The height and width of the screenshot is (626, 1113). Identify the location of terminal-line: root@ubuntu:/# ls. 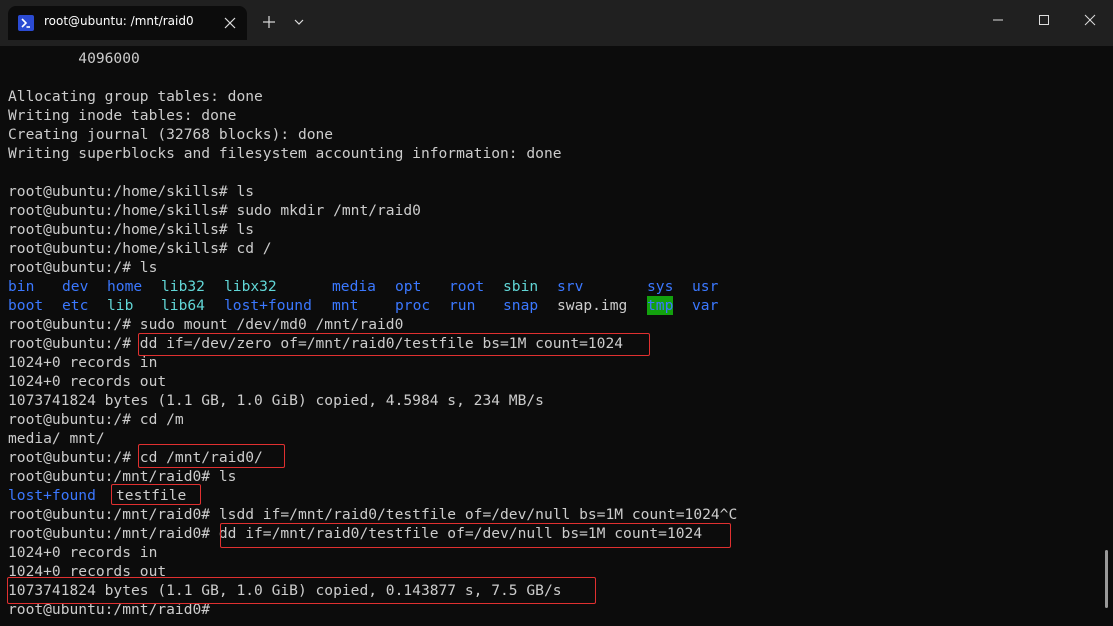
(83, 267).